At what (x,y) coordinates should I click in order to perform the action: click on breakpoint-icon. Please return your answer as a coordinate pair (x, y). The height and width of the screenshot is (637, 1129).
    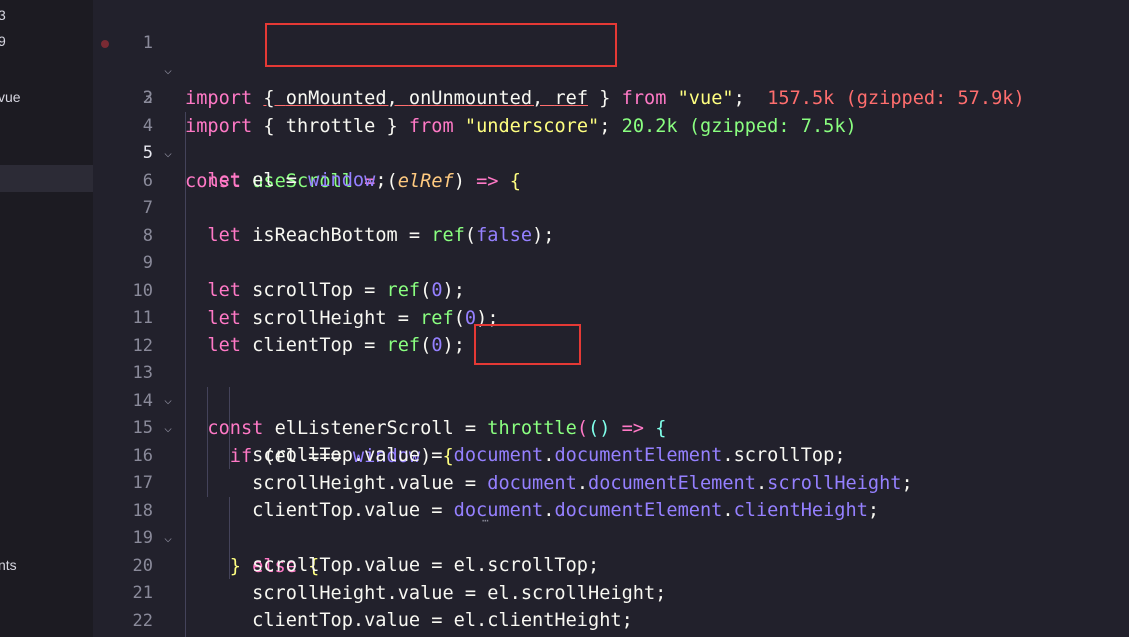
    Looking at the image, I should click on (105, 44).